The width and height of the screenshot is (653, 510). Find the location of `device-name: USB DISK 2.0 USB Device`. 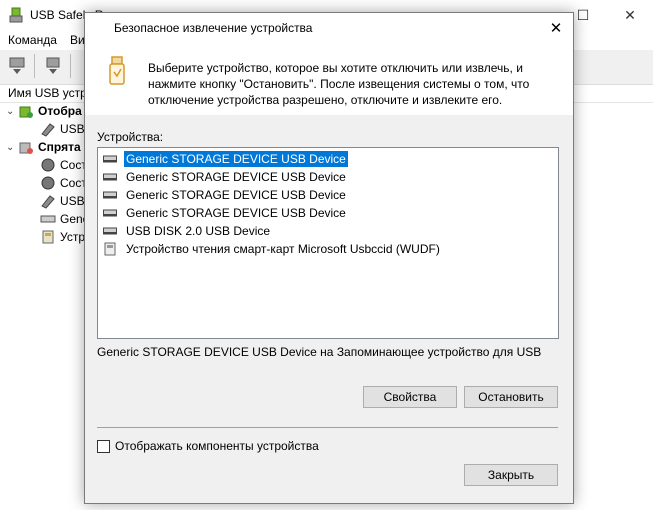

device-name: USB DISK 2.0 USB Device is located at coordinates (198, 231).